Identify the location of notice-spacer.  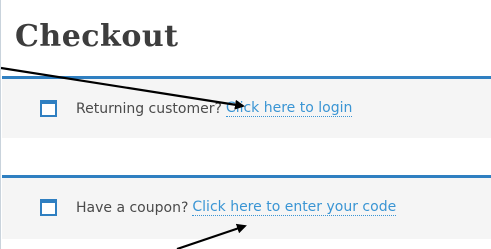
(246, 156).